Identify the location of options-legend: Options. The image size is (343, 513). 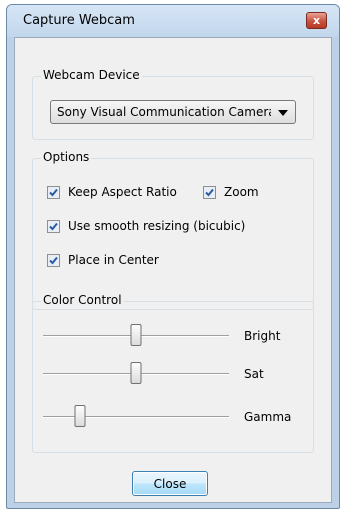
(66, 157).